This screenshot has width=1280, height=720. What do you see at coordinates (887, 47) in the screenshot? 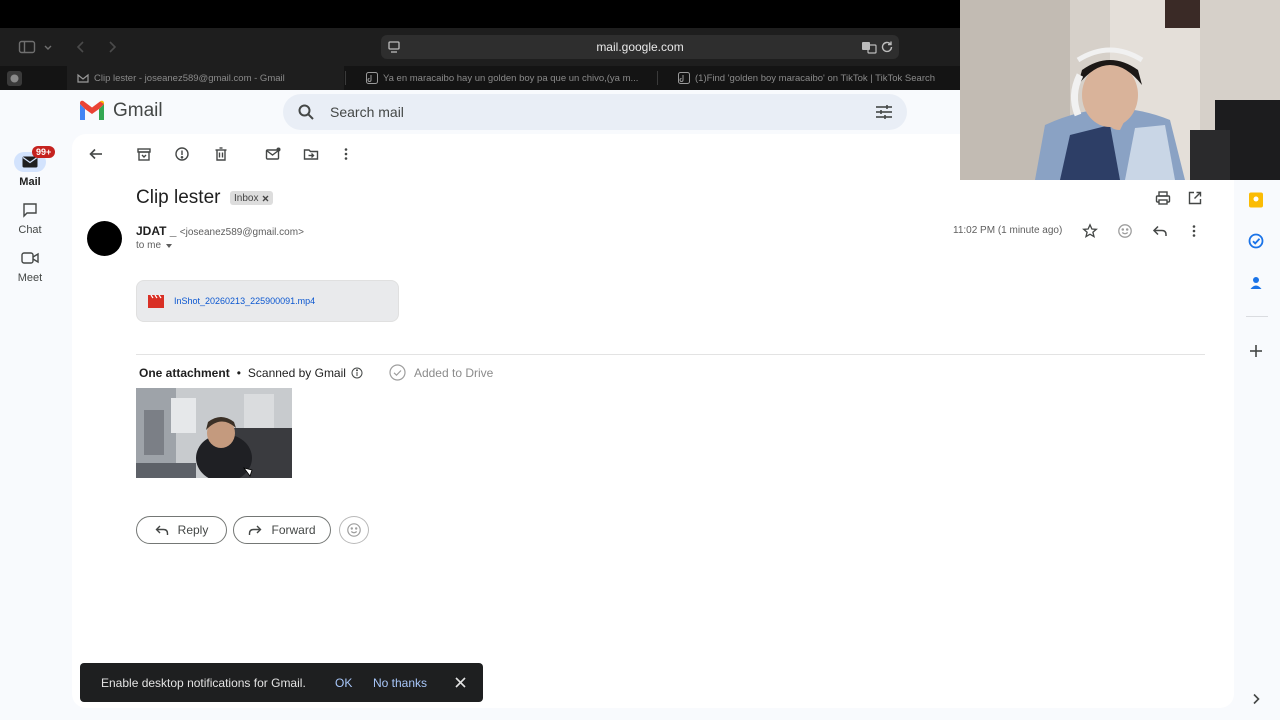
I see `reload-icon` at bounding box center [887, 47].